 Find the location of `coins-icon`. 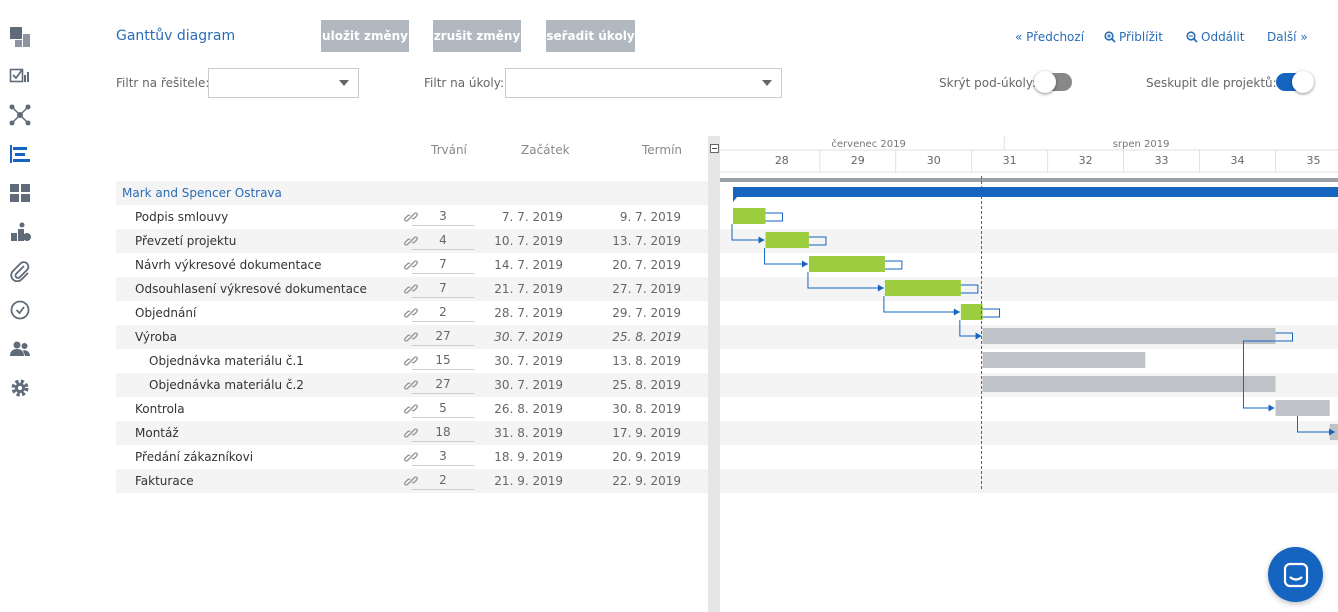

coins-icon is located at coordinates (20, 232).